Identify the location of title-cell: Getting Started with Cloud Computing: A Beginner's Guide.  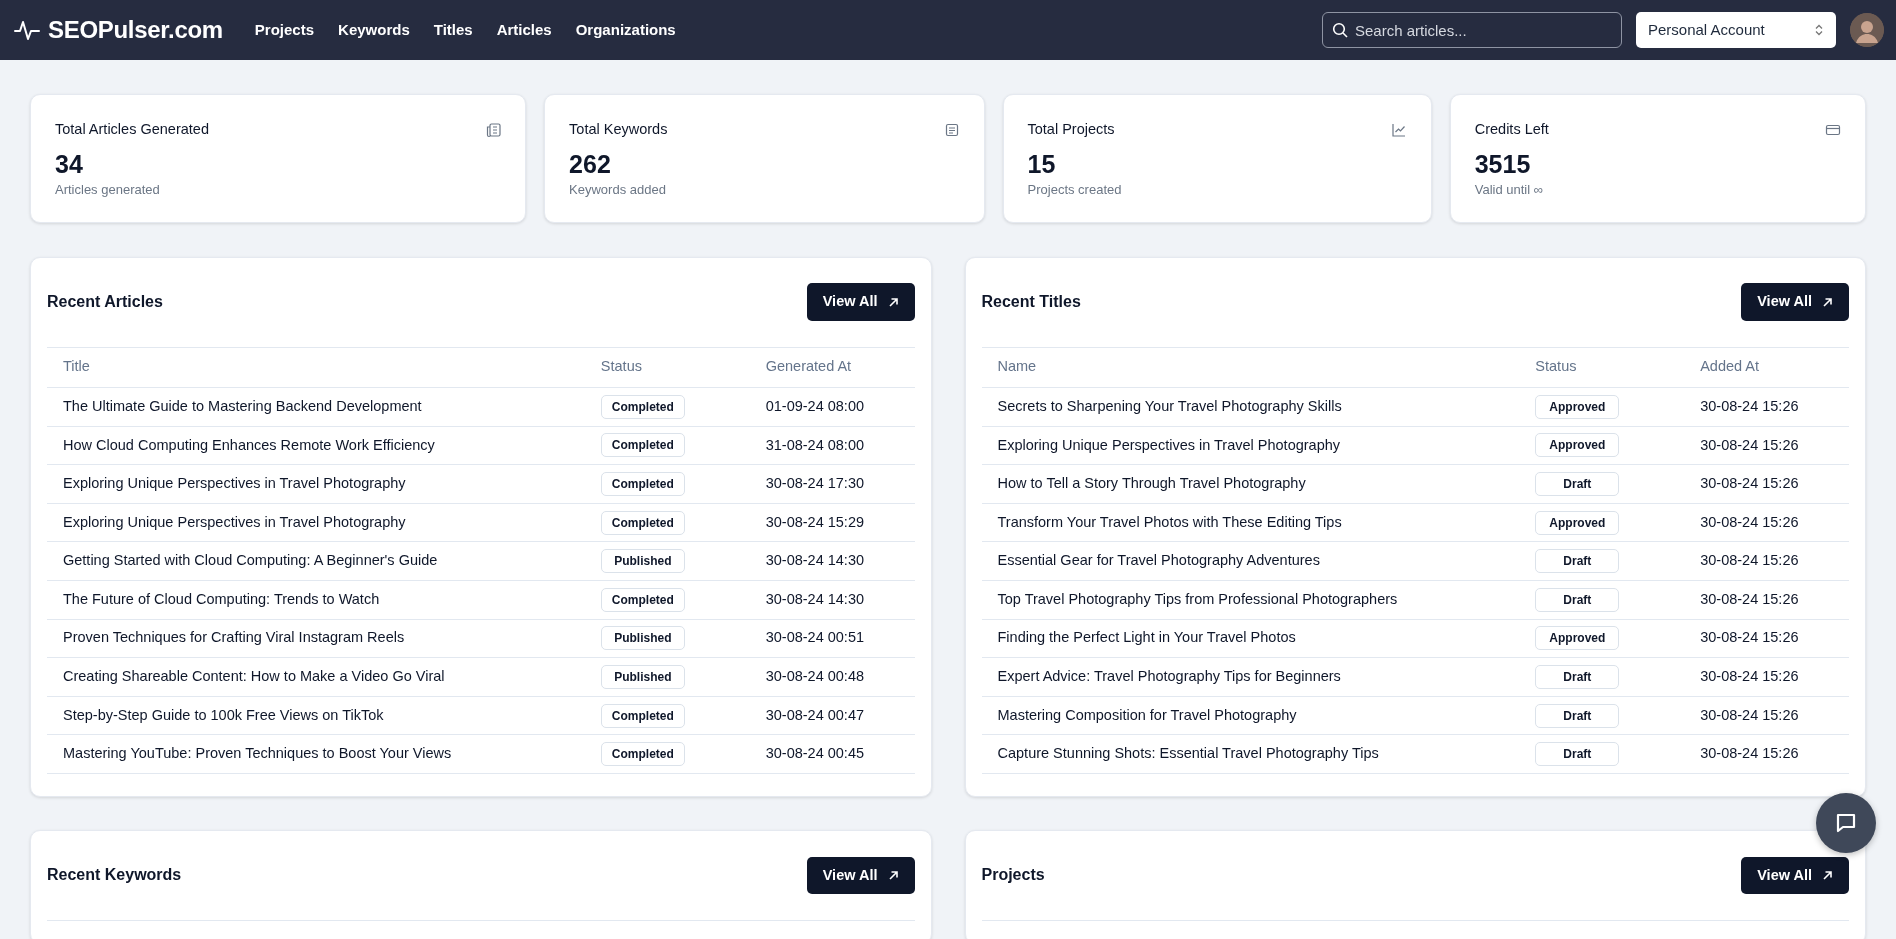
(250, 560).